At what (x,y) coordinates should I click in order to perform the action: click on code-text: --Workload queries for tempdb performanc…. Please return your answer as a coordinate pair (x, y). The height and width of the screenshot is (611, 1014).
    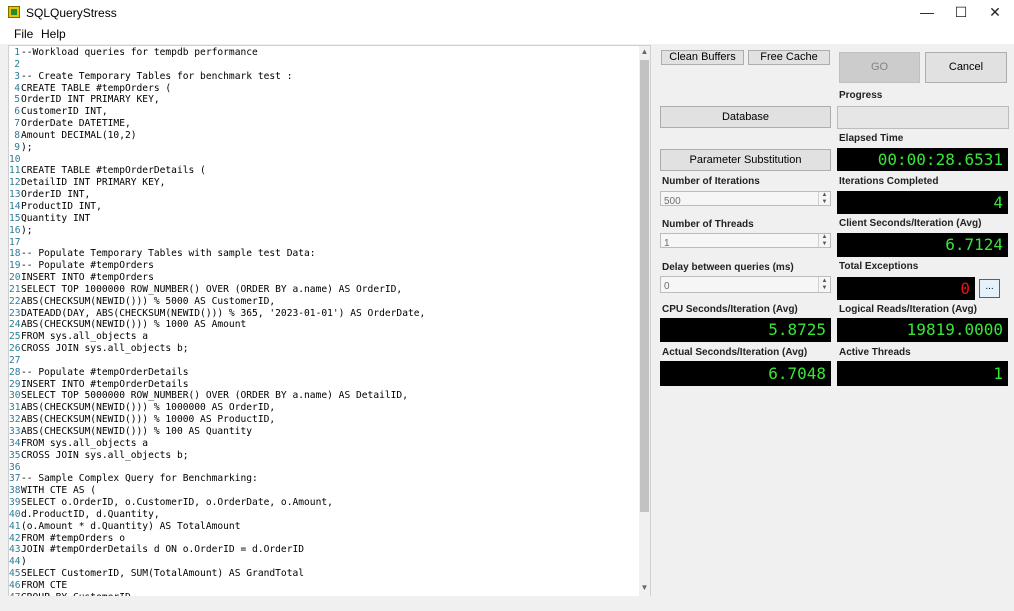
    Looking at the image, I should click on (139, 52).